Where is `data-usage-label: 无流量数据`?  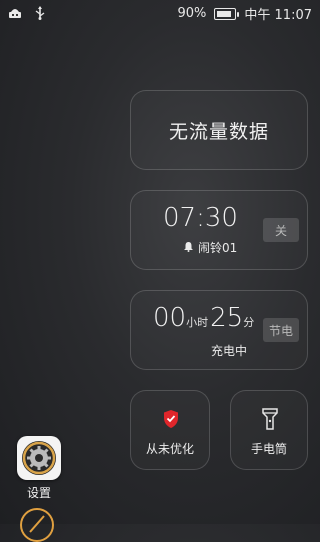 data-usage-label: 无流量数据 is located at coordinates (218, 131).